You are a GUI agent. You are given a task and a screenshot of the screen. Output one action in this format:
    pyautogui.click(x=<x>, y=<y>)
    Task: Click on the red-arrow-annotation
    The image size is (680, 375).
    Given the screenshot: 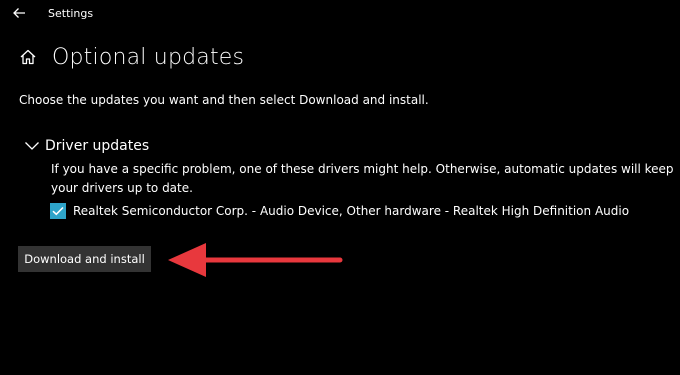 What is the action you would take?
    pyautogui.click(x=255, y=260)
    